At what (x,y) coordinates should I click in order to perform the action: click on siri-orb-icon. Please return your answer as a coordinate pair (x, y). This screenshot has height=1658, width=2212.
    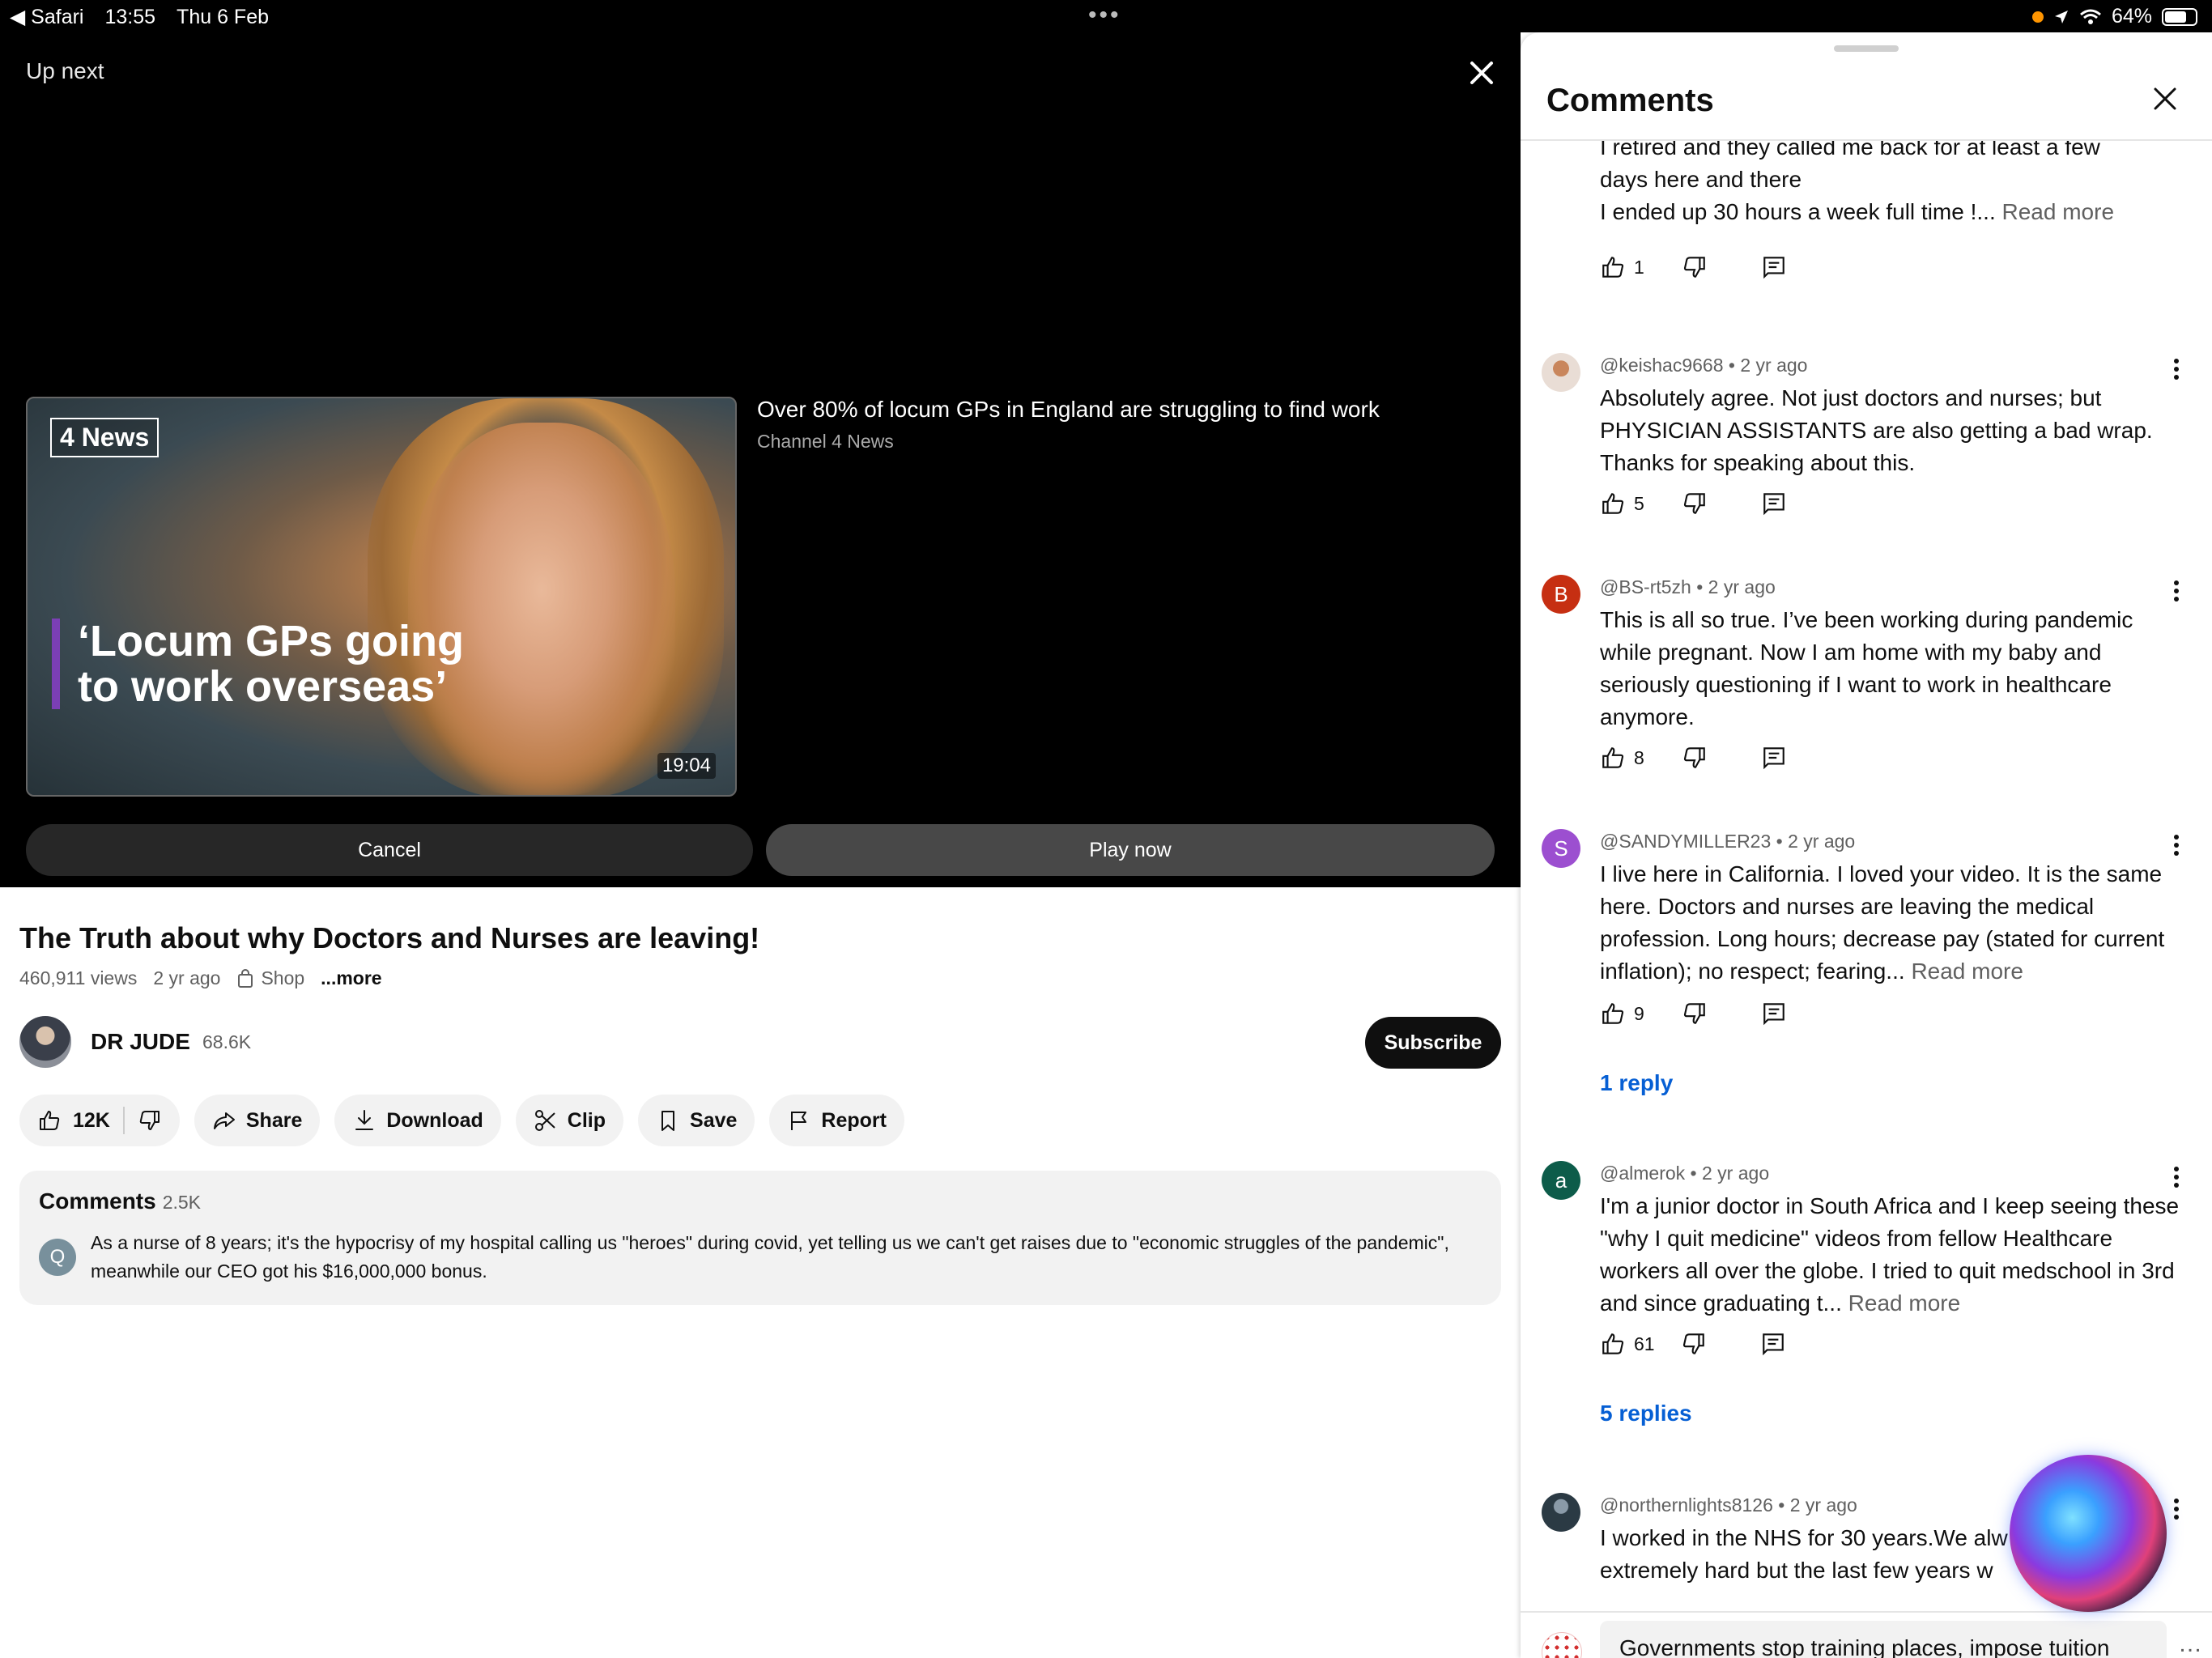
    Looking at the image, I should click on (2088, 1533).